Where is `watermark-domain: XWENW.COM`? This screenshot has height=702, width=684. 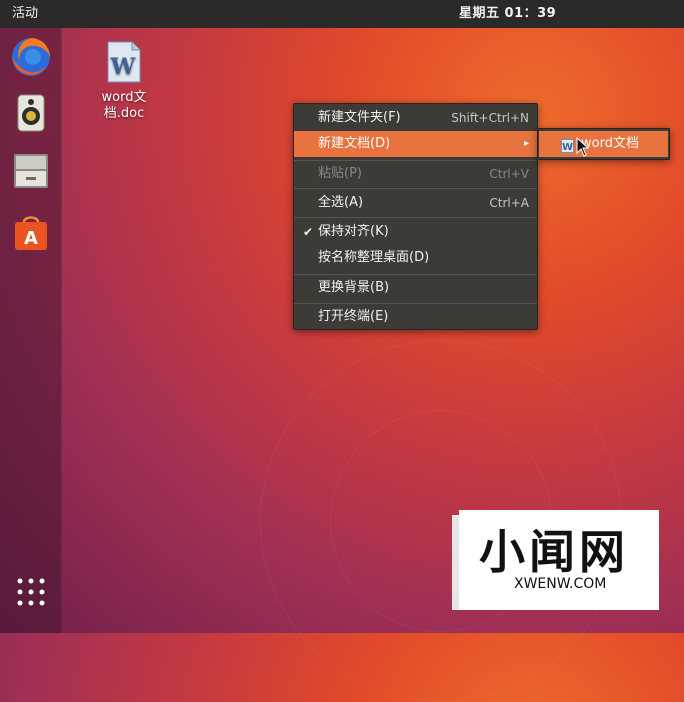
watermark-domain: XWENW.COM is located at coordinates (560, 584).